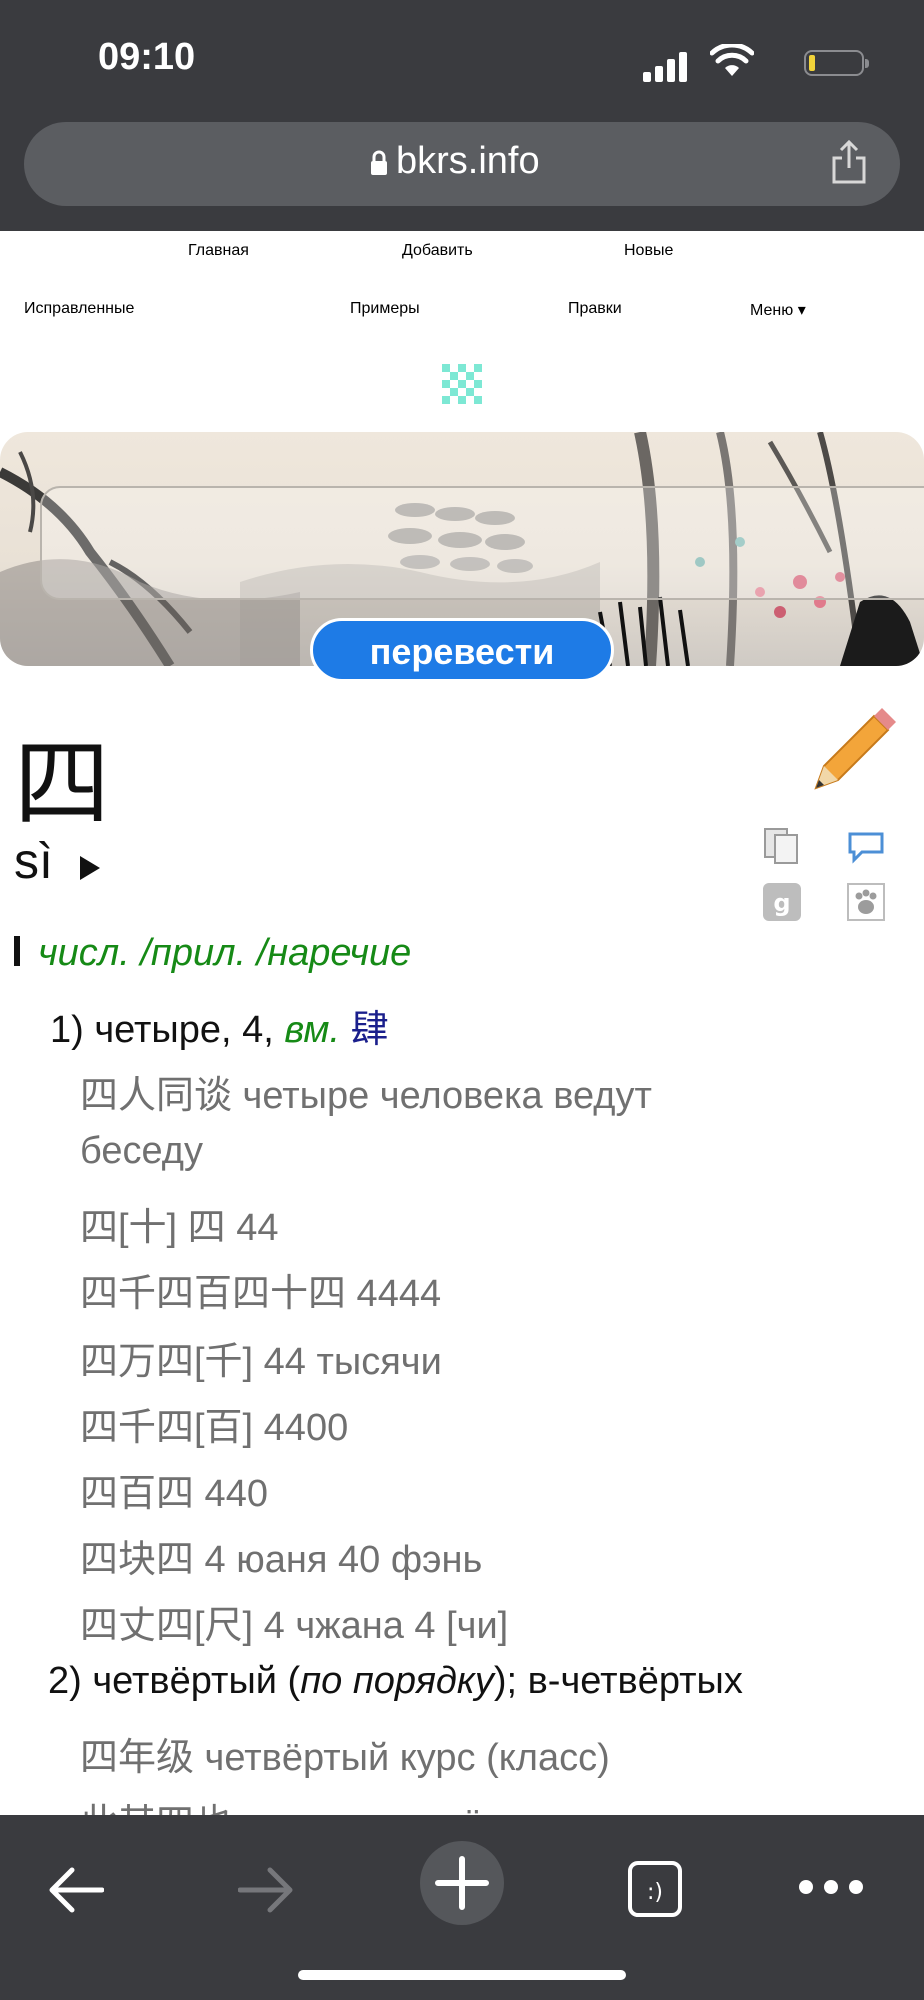  What do you see at coordinates (648, 251) in the screenshot?
I see `nav-new-link: Новые` at bounding box center [648, 251].